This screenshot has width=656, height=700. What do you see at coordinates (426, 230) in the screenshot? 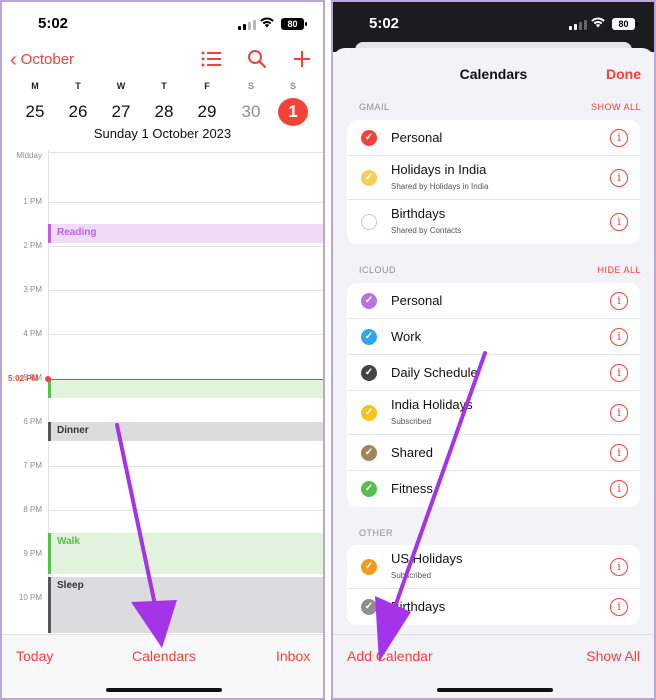
I see `calendar-subtitle: Shared by Contacts` at bounding box center [426, 230].